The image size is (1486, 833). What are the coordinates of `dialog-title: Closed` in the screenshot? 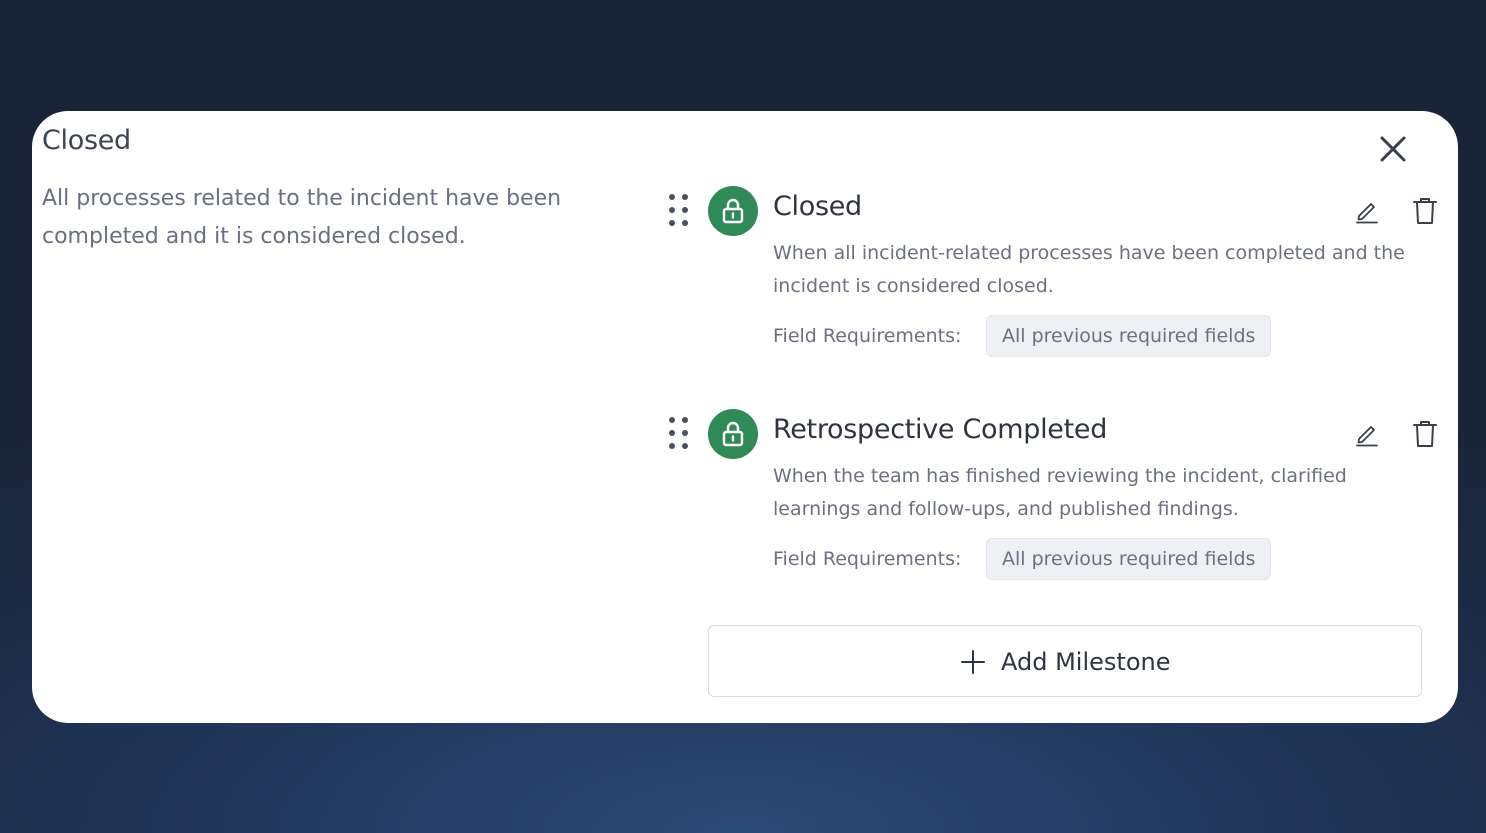 It's located at (86, 140).